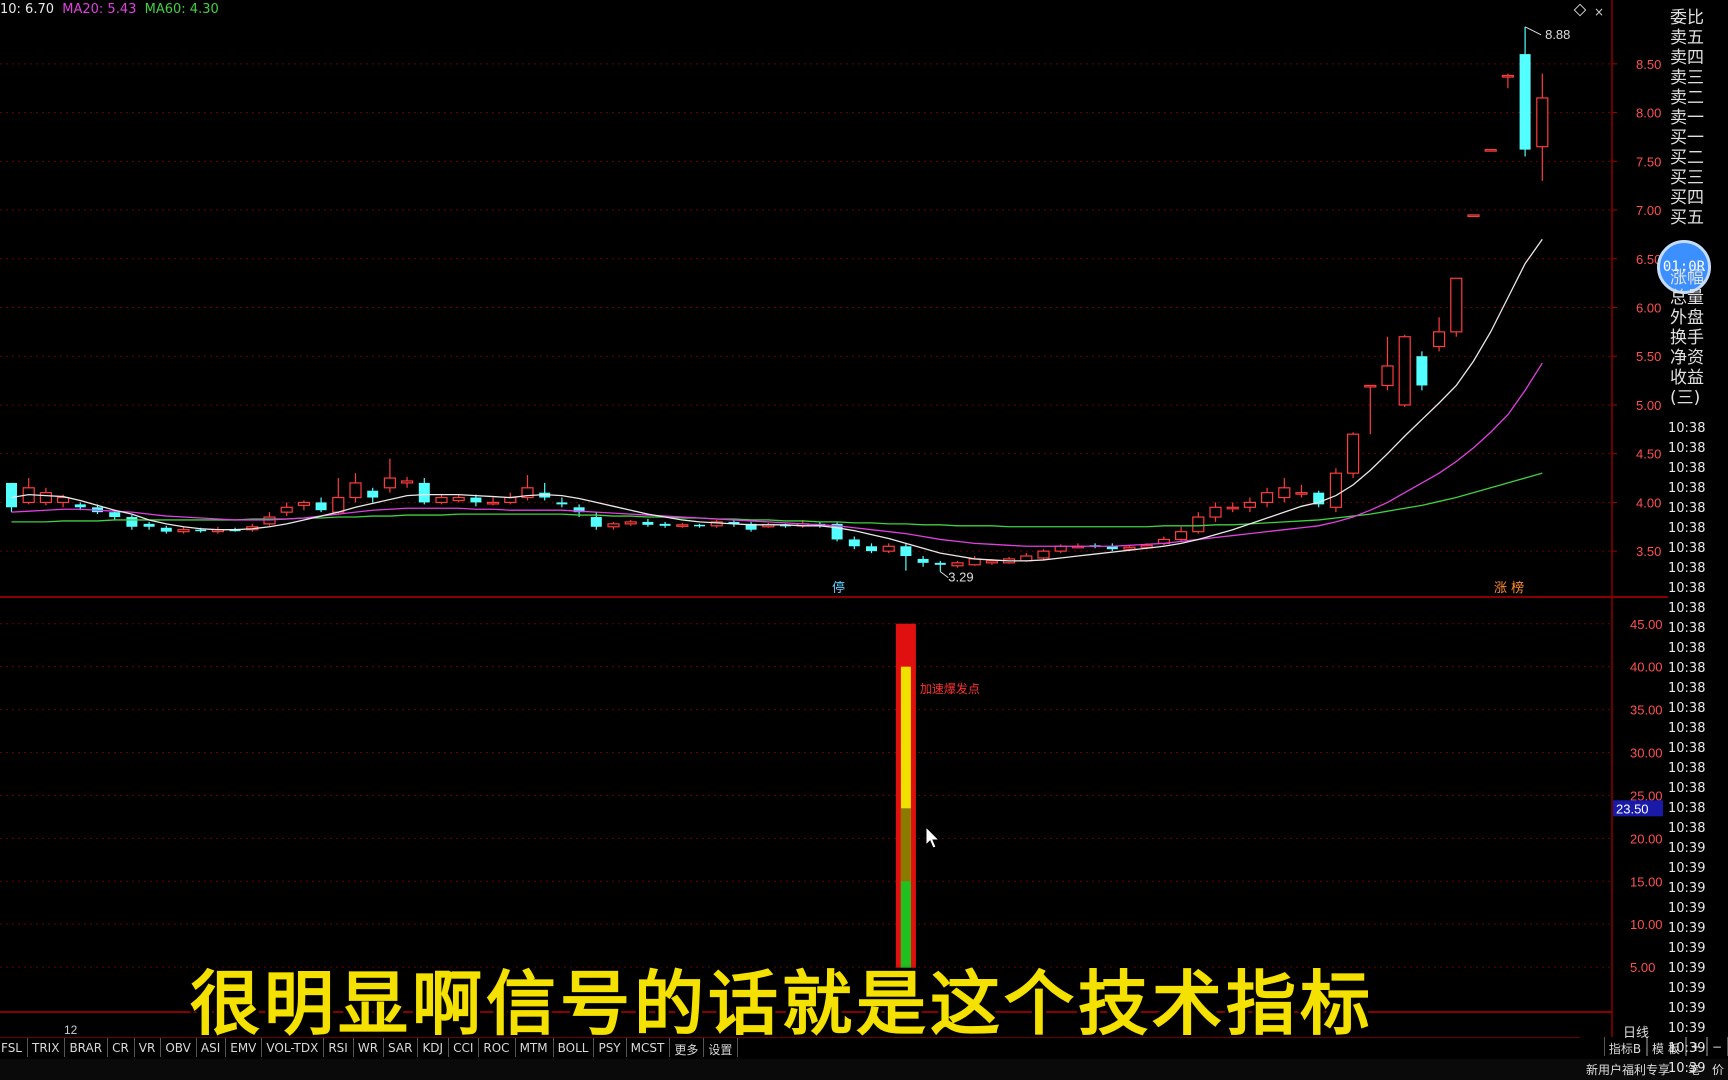  I want to click on indicator-tick-label: 5.00, so click(1642, 967).